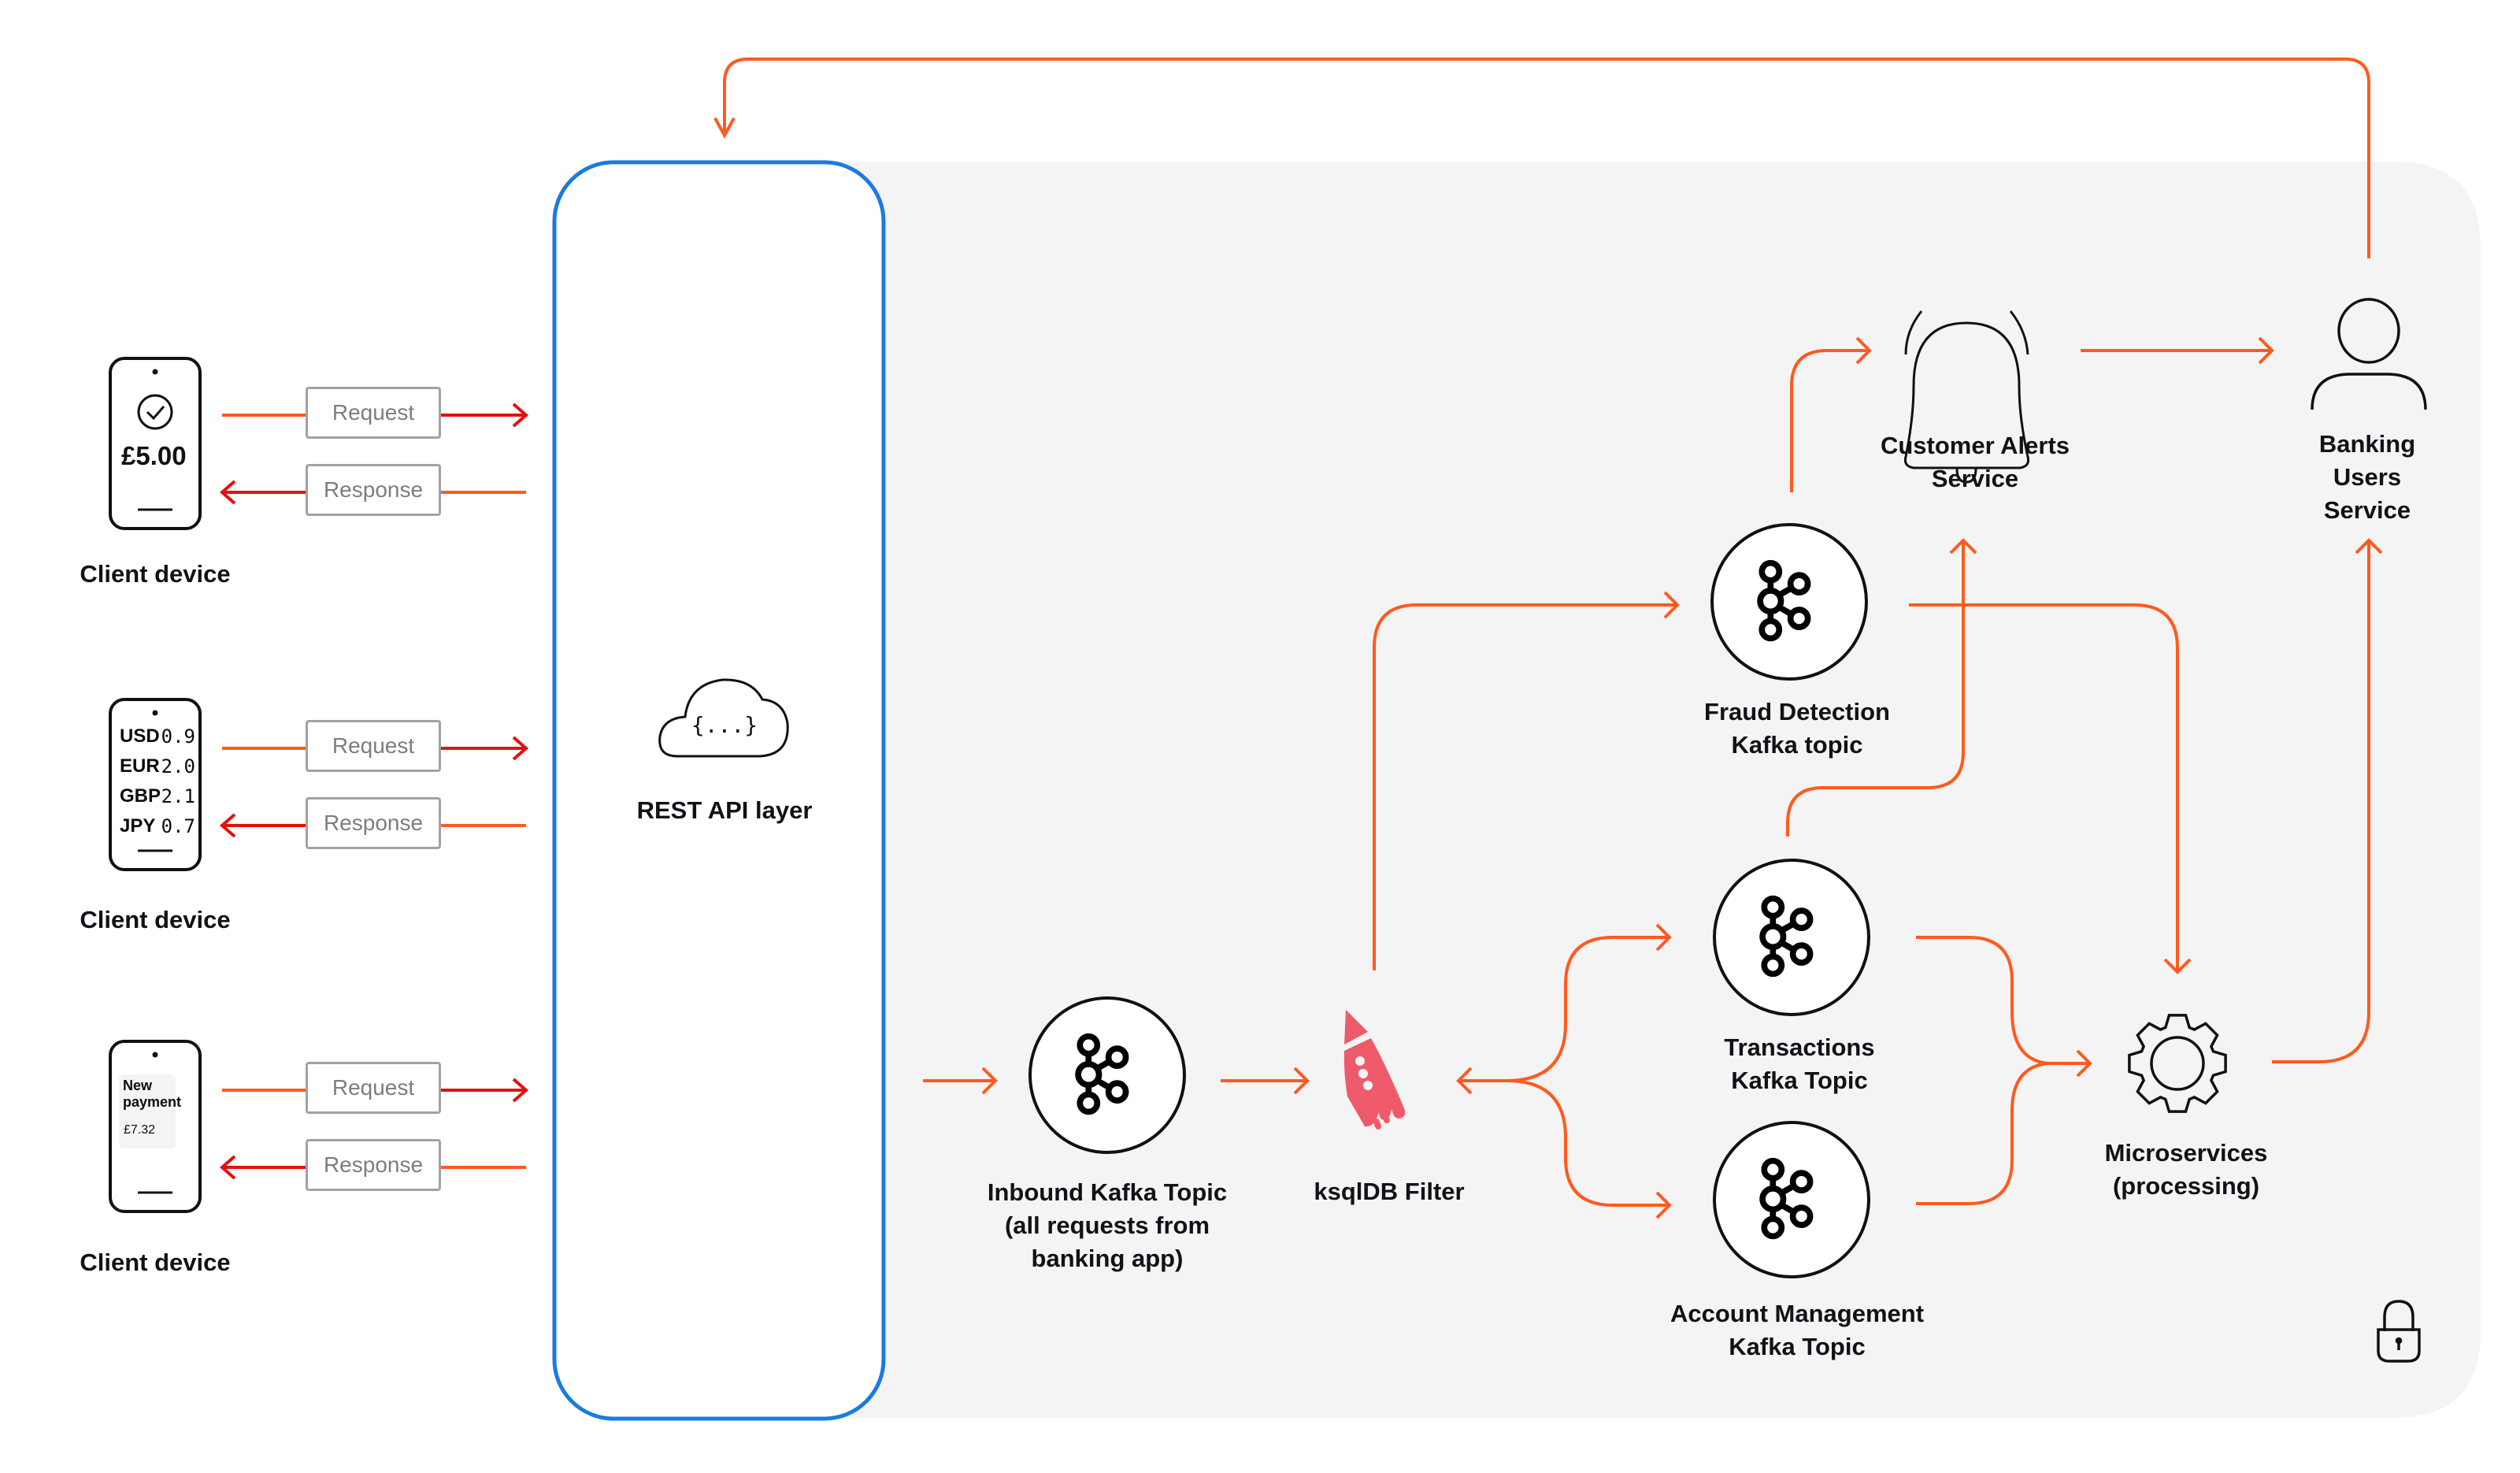  Describe the element at coordinates (1389, 1191) in the screenshot. I see `ksqldb-filter-label: ksqlDB Filter` at that location.